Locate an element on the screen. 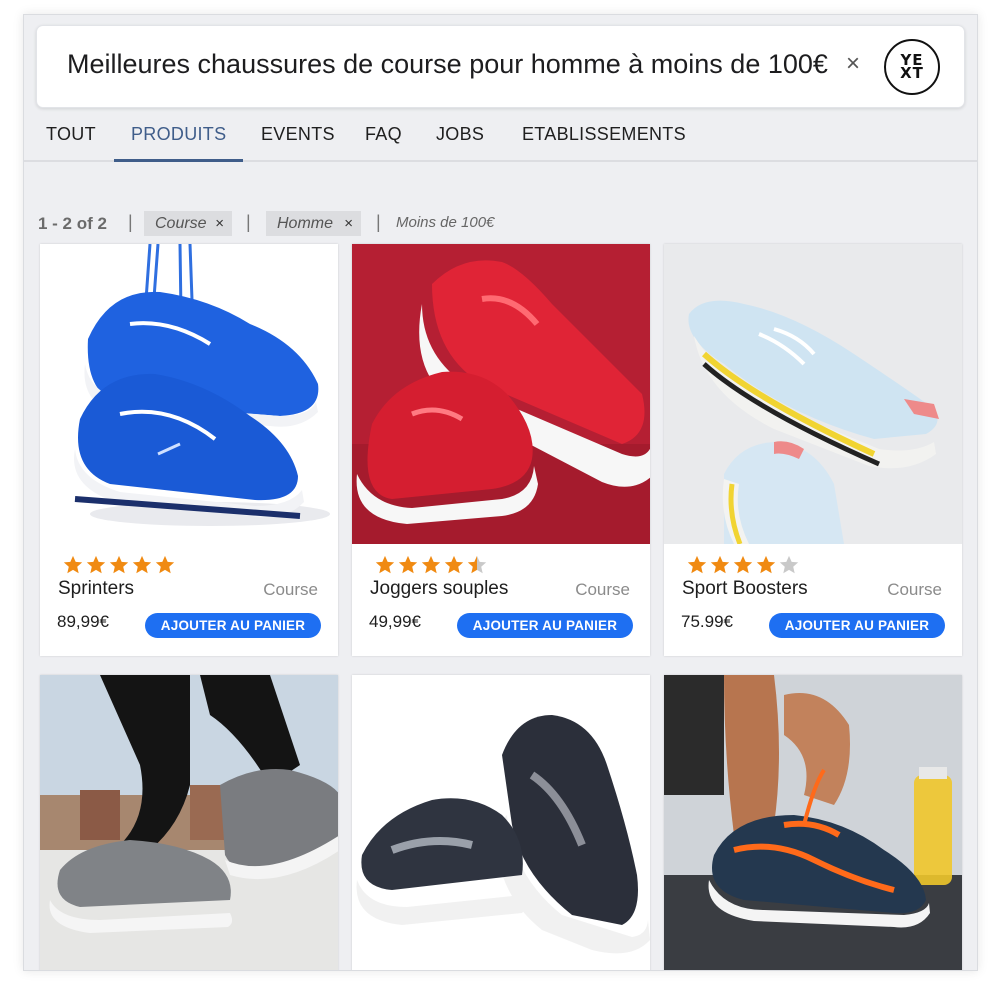  tab-faq: FAQ is located at coordinates (383, 134).